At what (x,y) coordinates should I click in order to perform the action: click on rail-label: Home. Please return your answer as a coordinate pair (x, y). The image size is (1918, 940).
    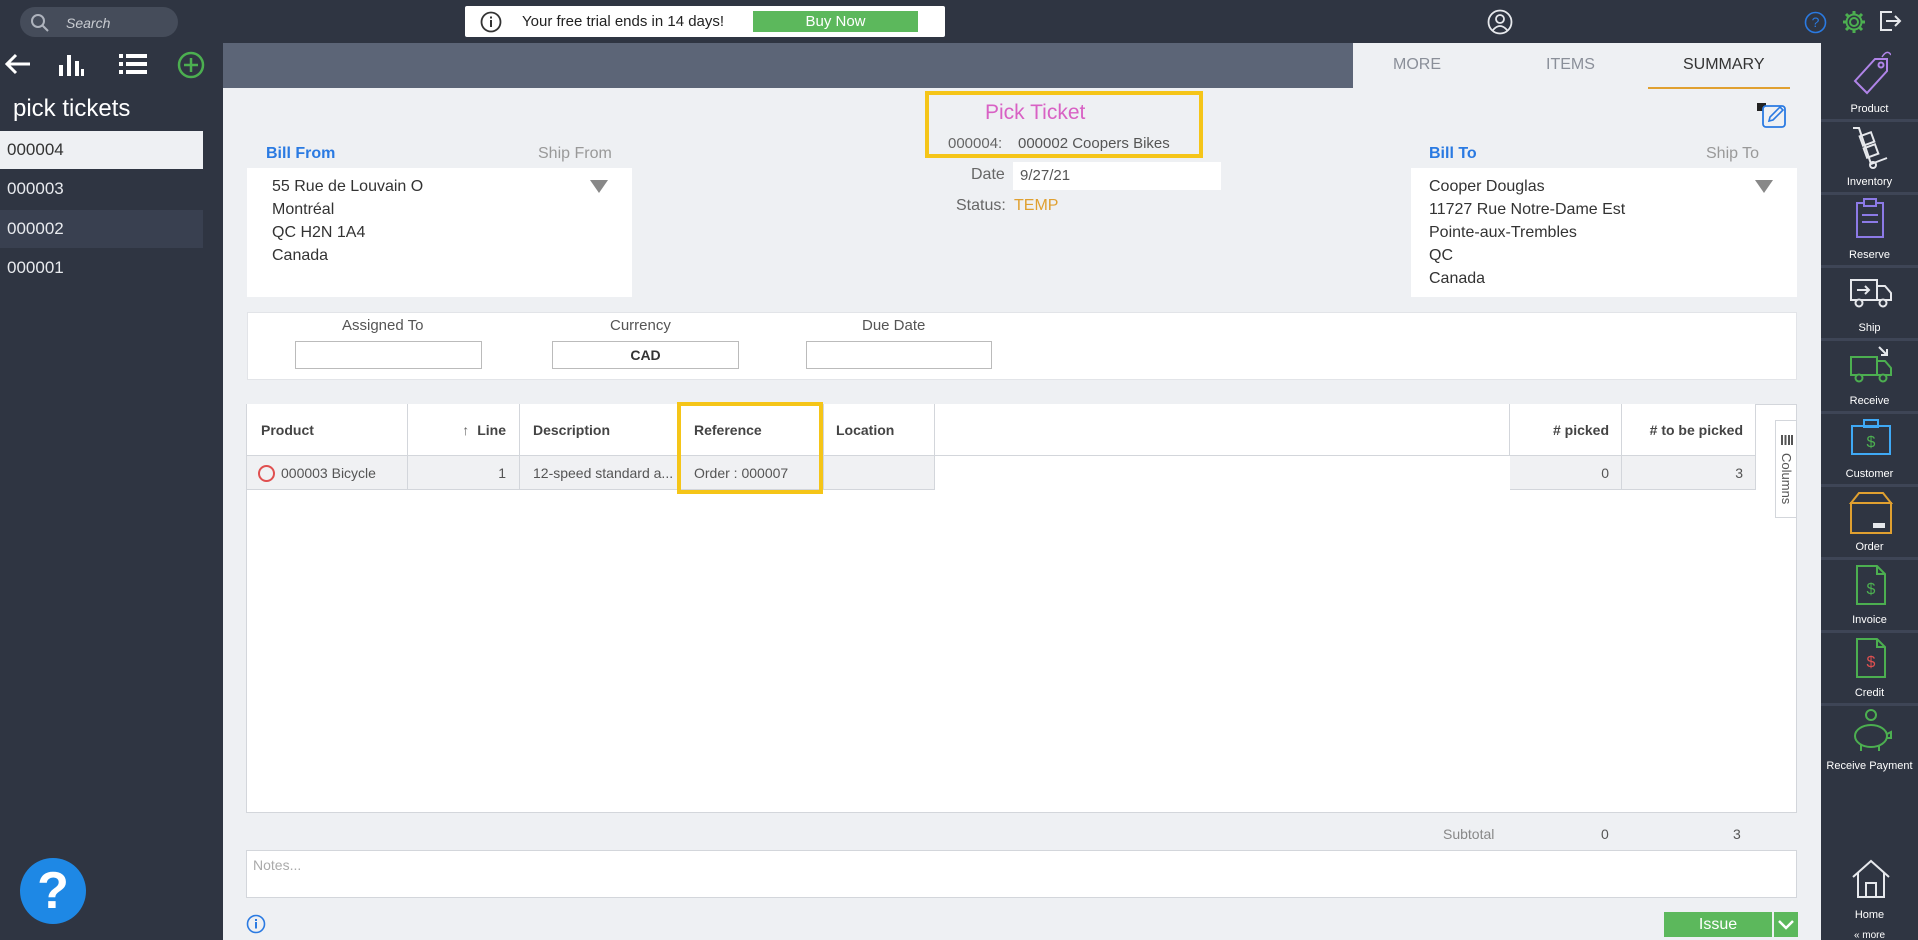
    Looking at the image, I should click on (1869, 915).